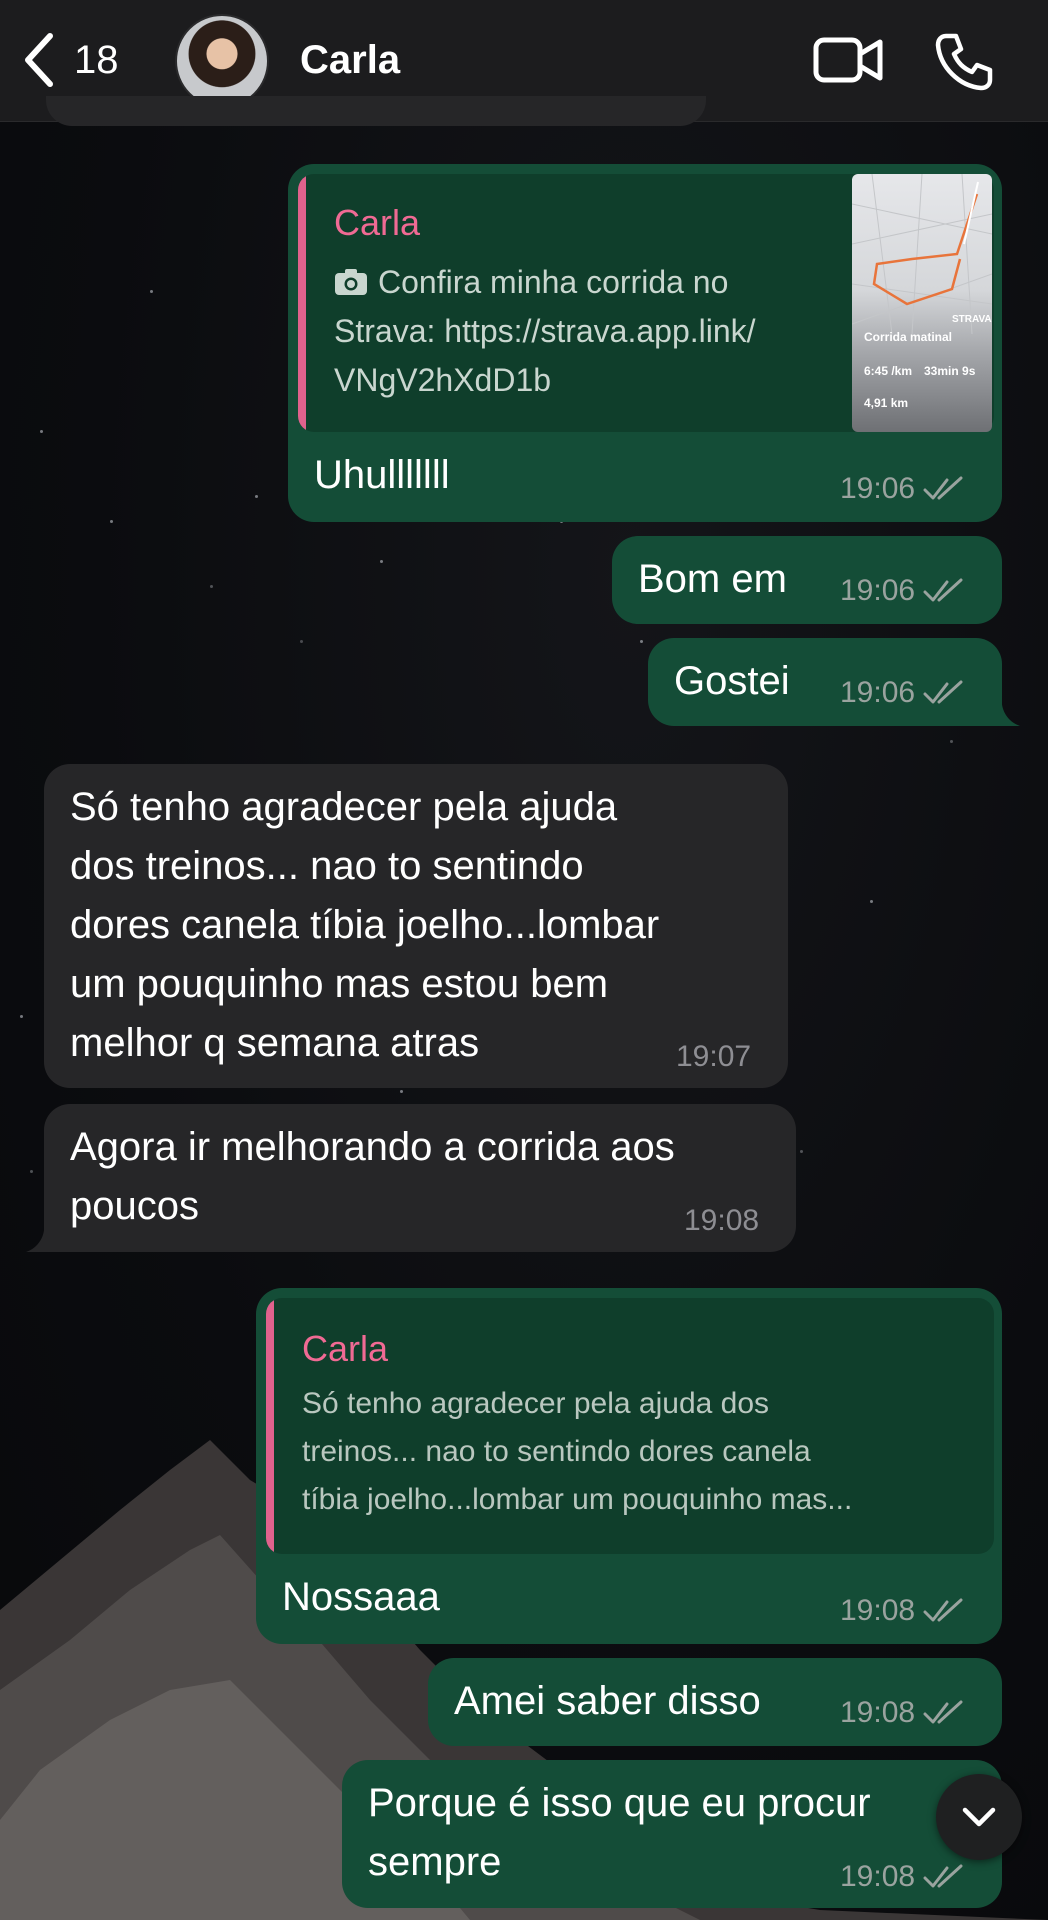 The image size is (1048, 1920). I want to click on message-text: Uhulllllll, so click(382, 475).